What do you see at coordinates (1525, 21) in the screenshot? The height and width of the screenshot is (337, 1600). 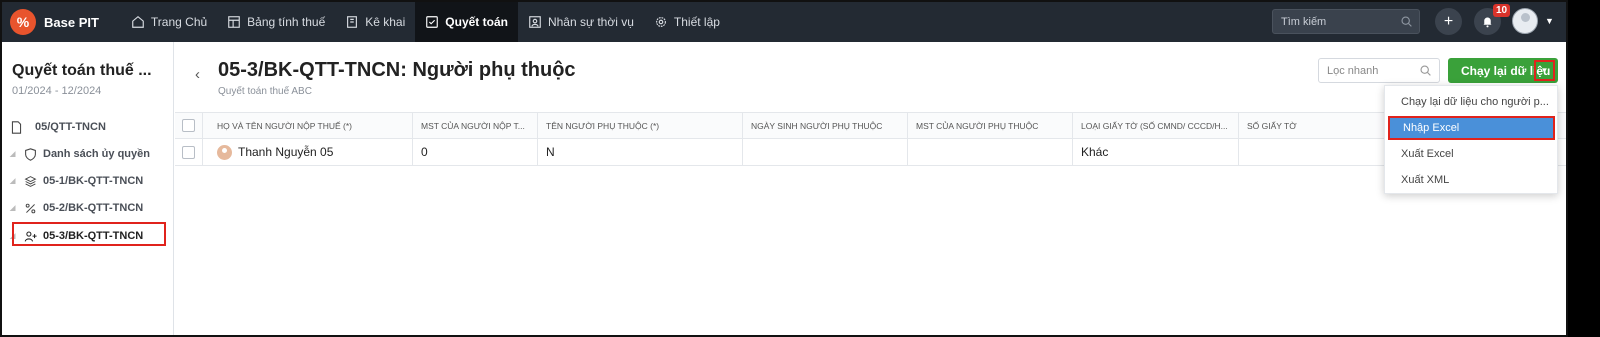 I see `user-avatar` at bounding box center [1525, 21].